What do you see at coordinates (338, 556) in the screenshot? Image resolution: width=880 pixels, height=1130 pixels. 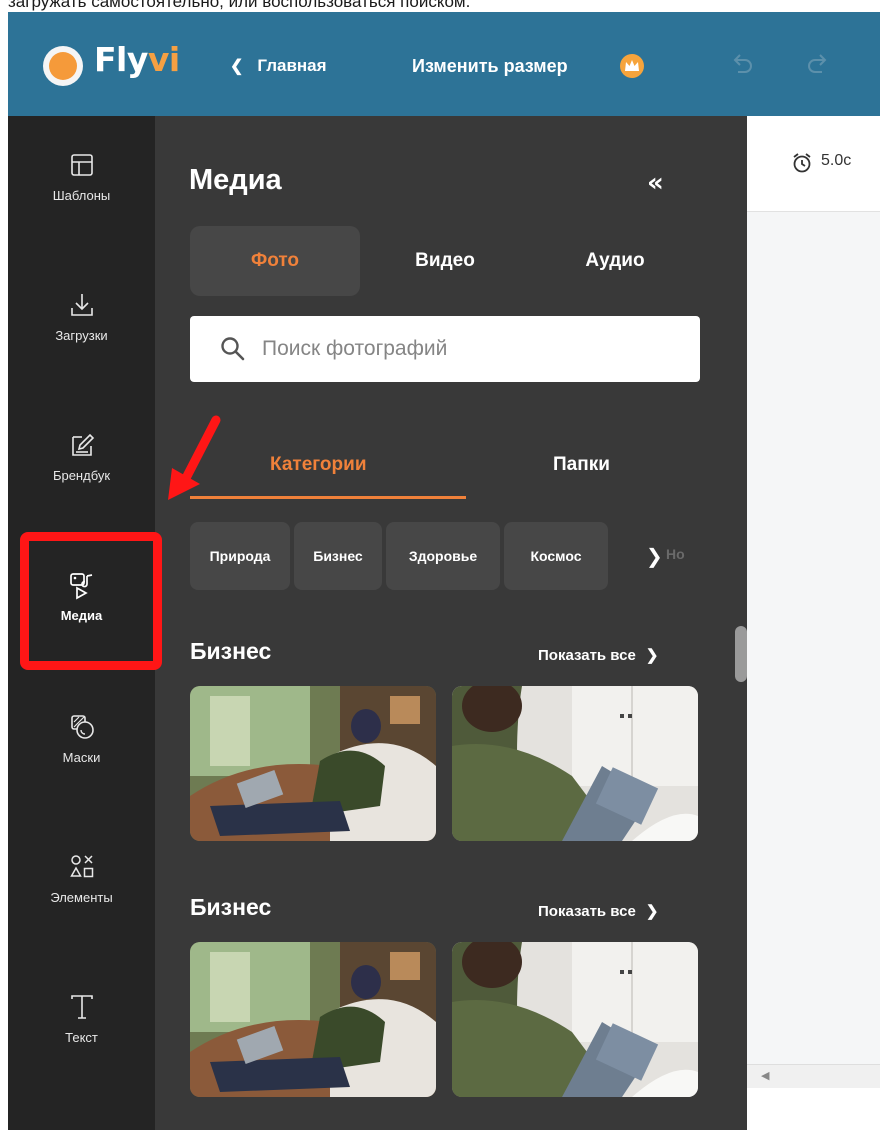 I see `chip-business: Бизнес` at bounding box center [338, 556].